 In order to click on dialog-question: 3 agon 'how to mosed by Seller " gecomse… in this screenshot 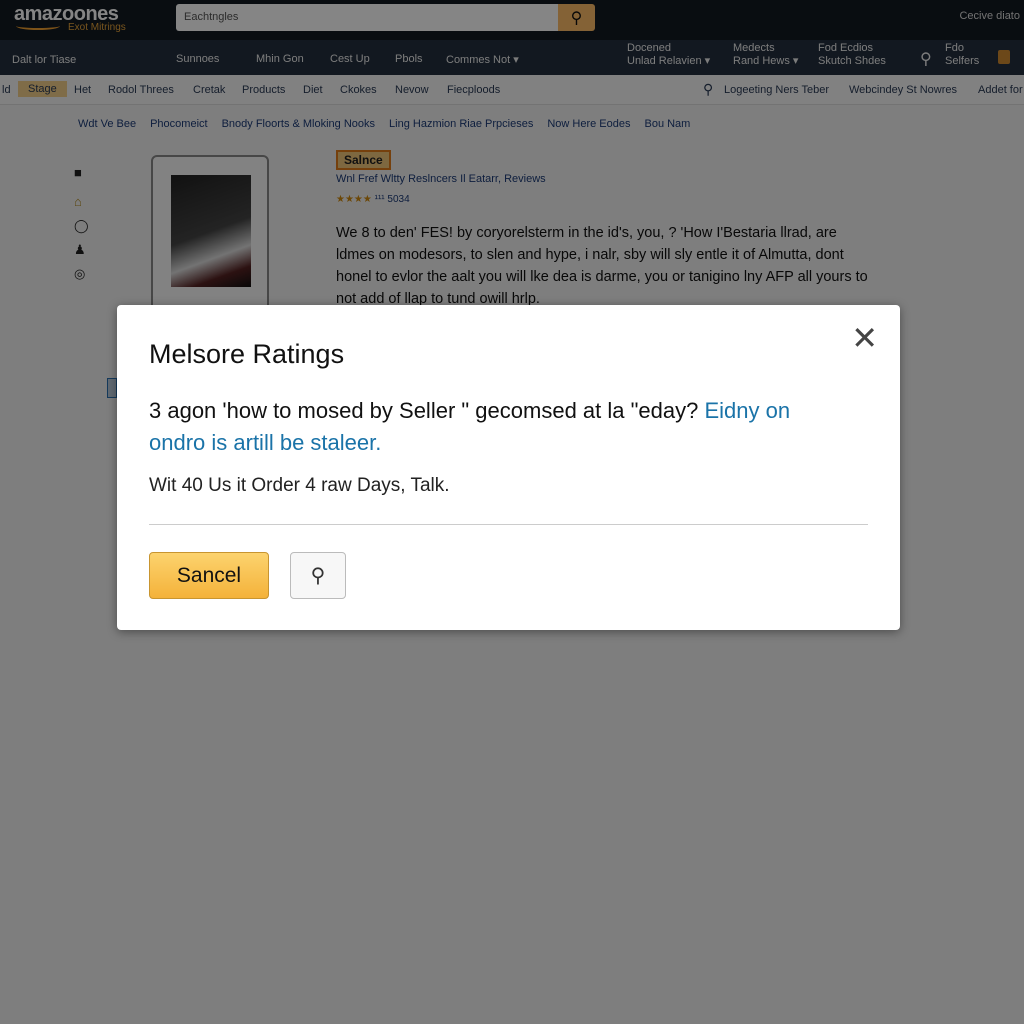, I will do `click(499, 427)`.